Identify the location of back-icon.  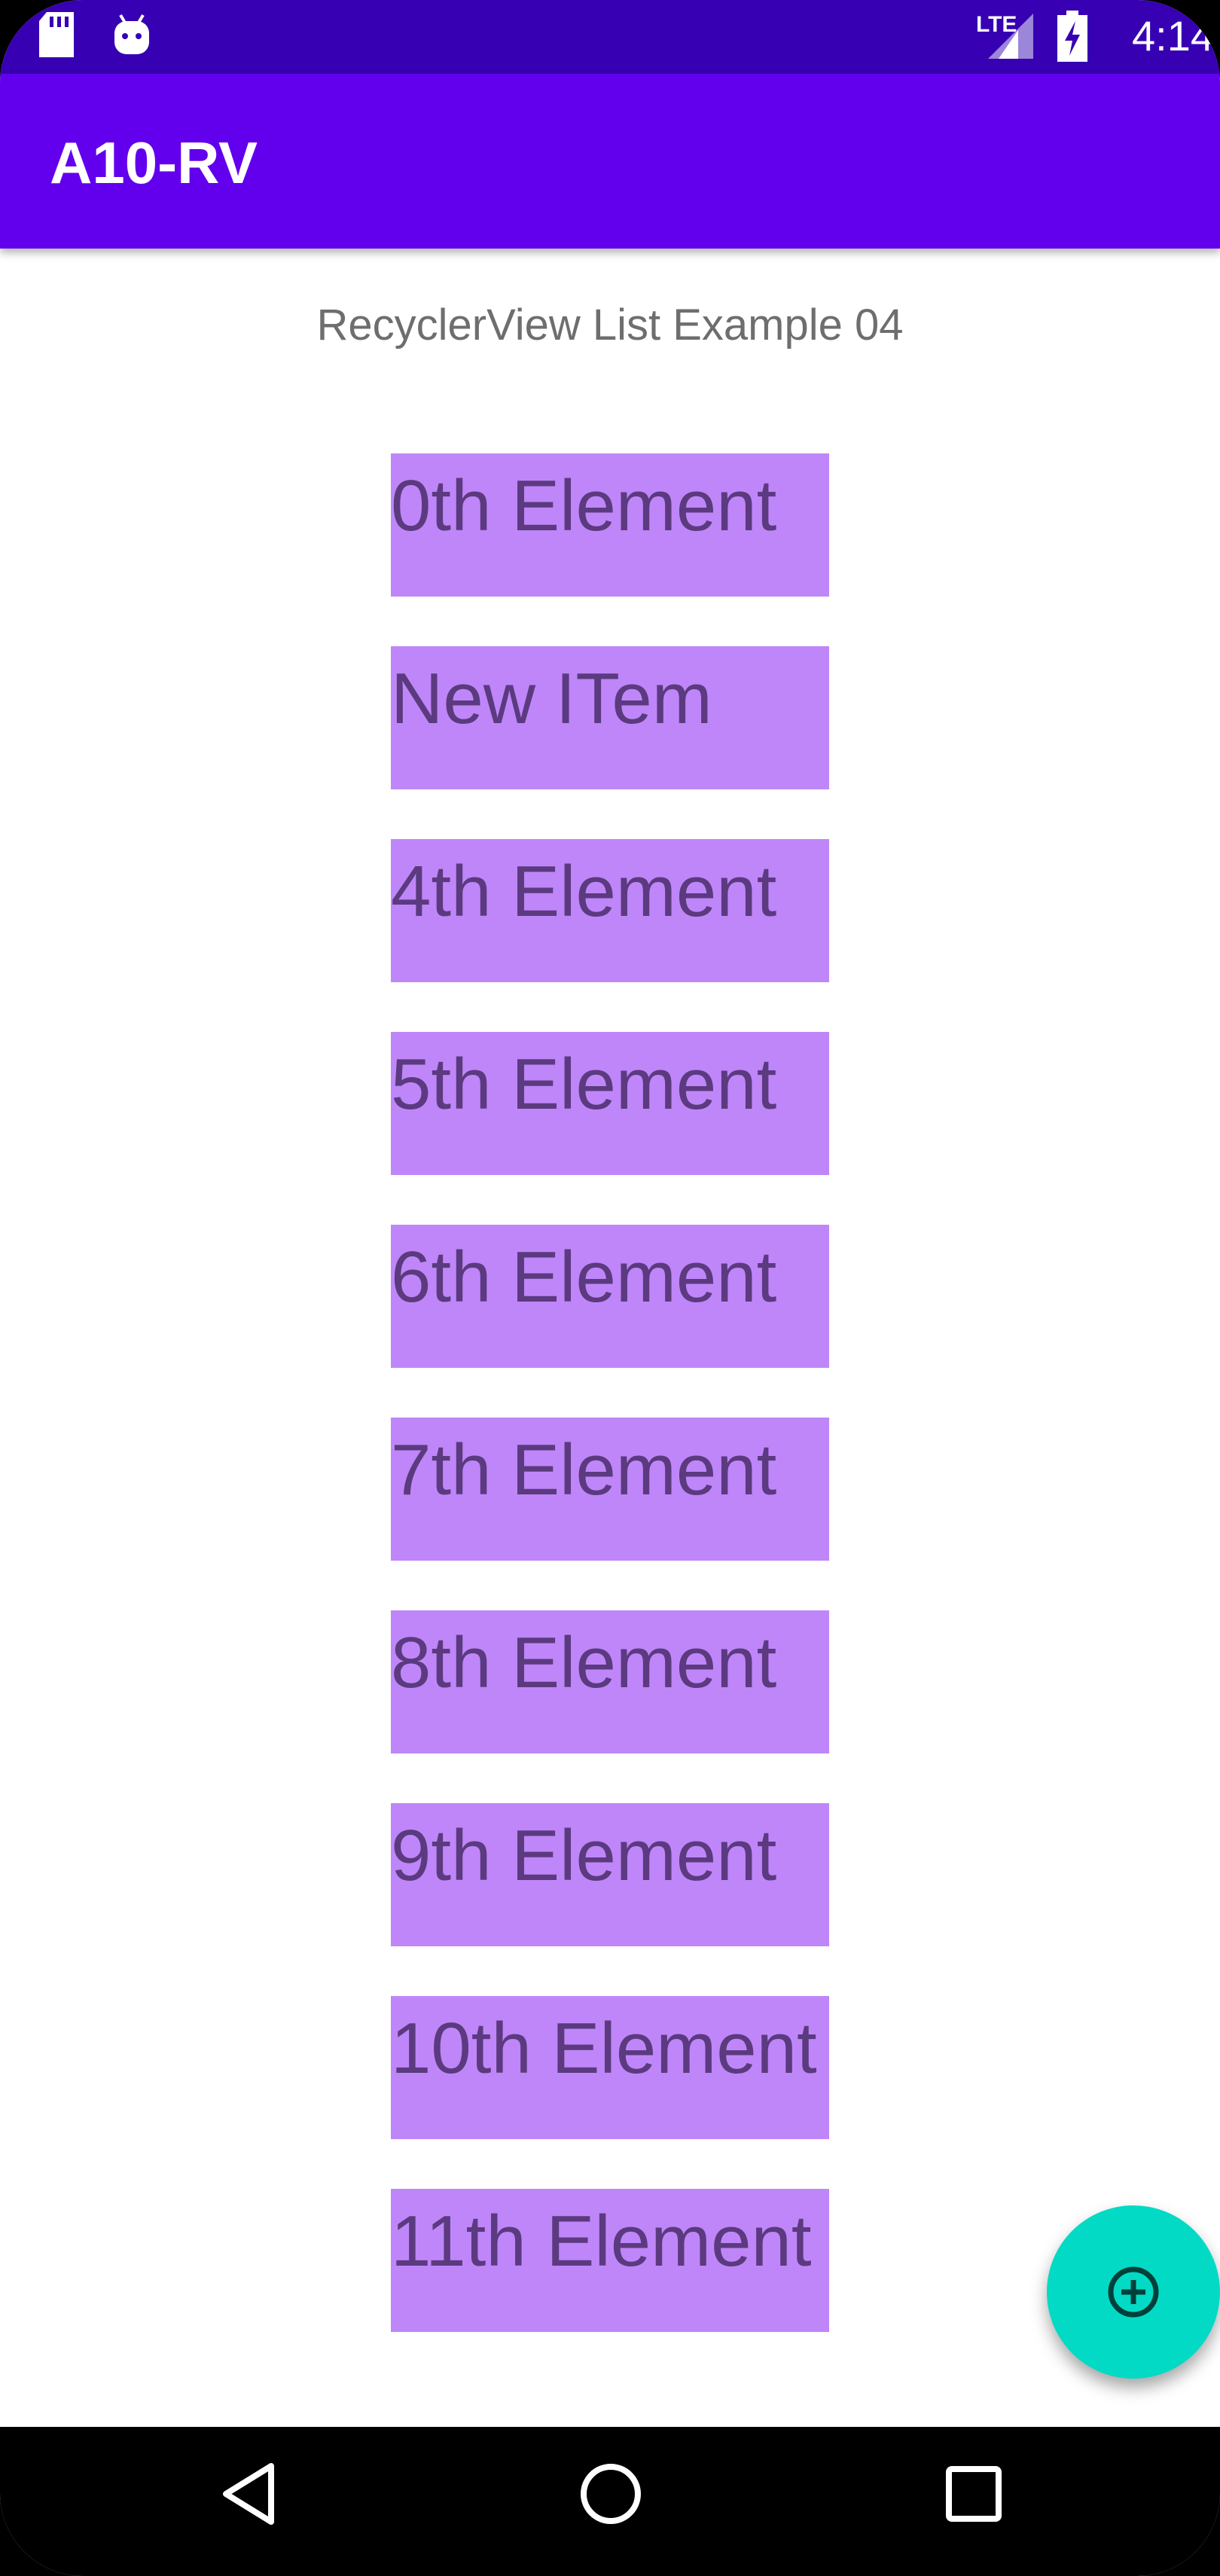
(248, 2494).